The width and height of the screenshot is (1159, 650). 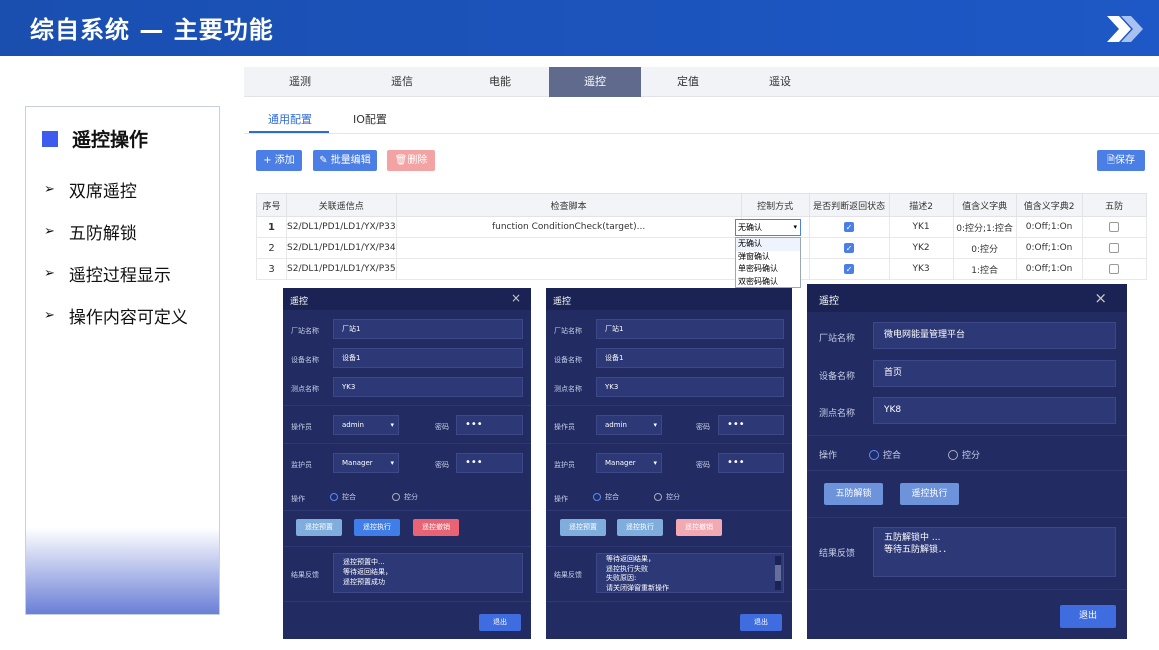 I want to click on delete-button: 🗑删除, so click(x=411, y=160).